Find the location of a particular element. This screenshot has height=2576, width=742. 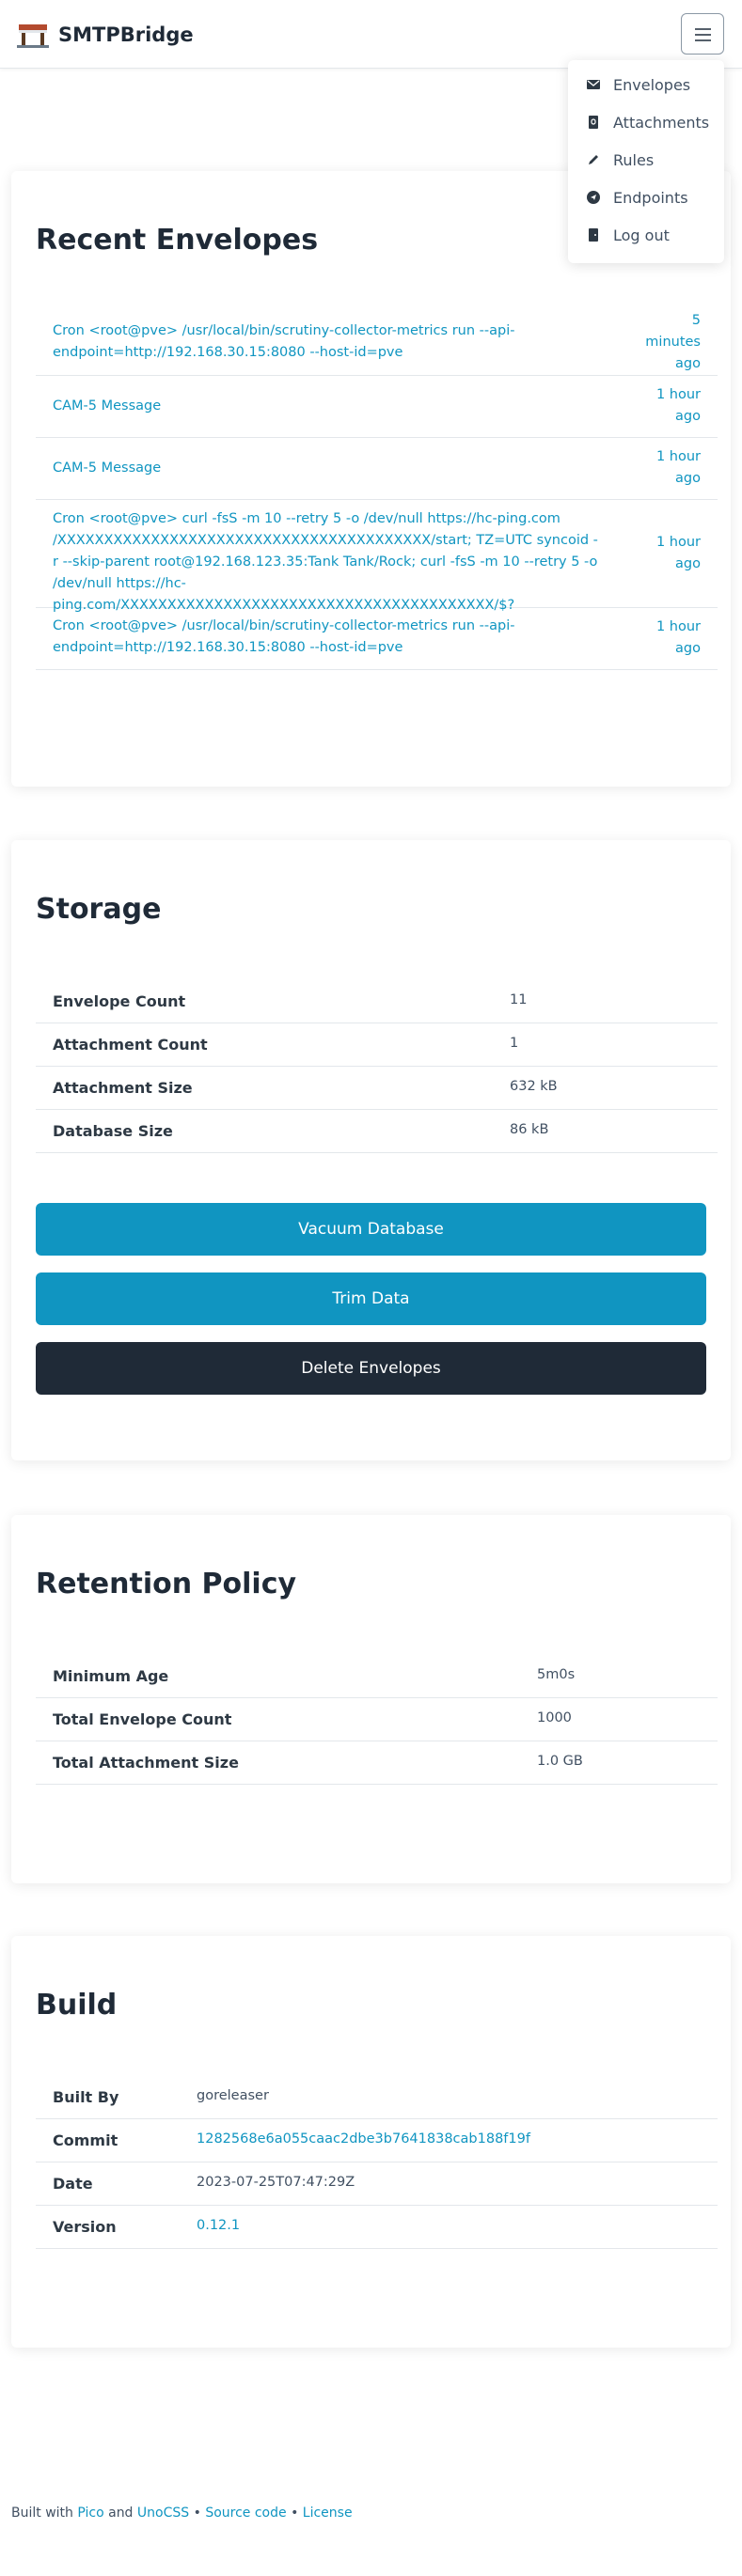

attachment-file-icon is located at coordinates (593, 122).